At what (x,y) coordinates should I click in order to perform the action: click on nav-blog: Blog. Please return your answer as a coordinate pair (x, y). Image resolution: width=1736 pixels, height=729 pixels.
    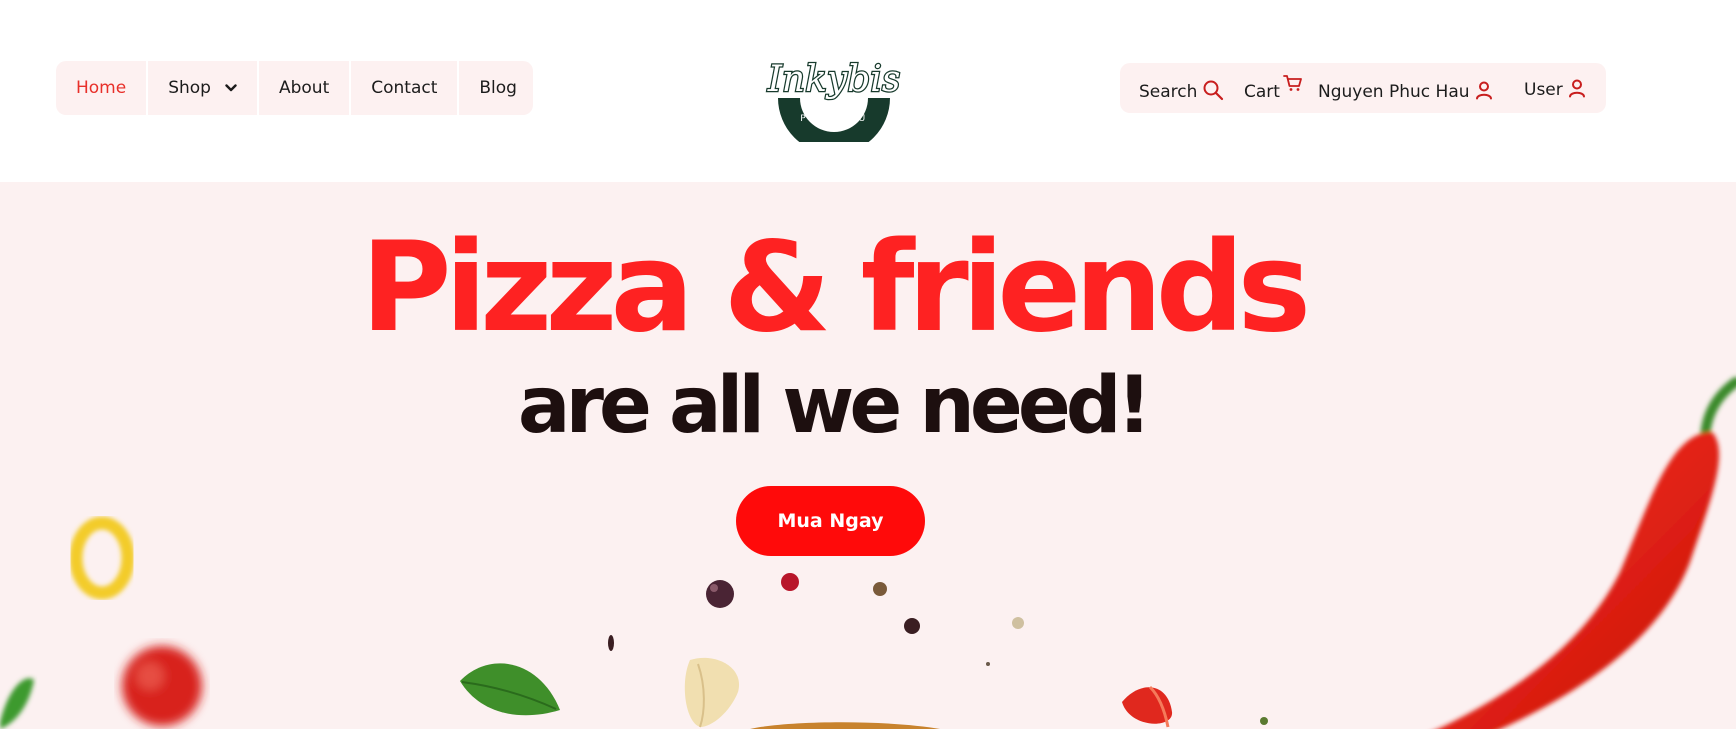
    Looking at the image, I should click on (498, 88).